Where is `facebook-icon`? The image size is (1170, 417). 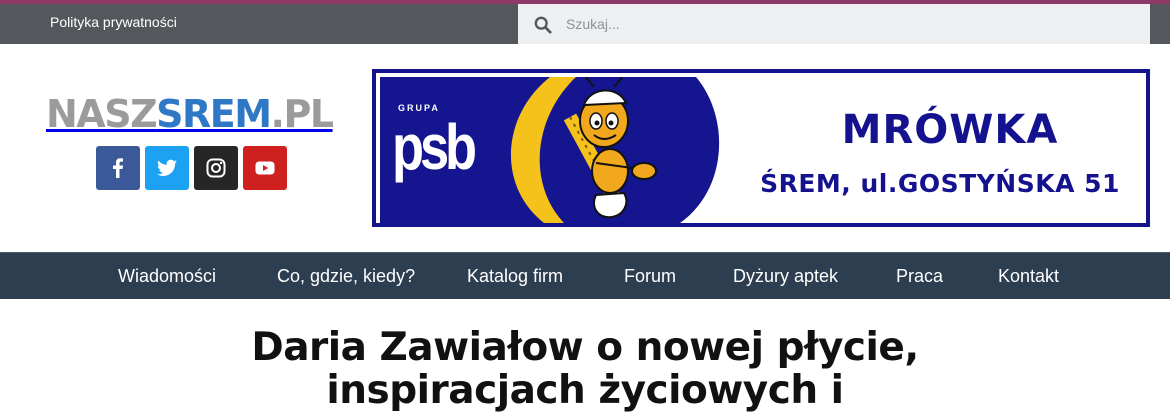 facebook-icon is located at coordinates (118, 168).